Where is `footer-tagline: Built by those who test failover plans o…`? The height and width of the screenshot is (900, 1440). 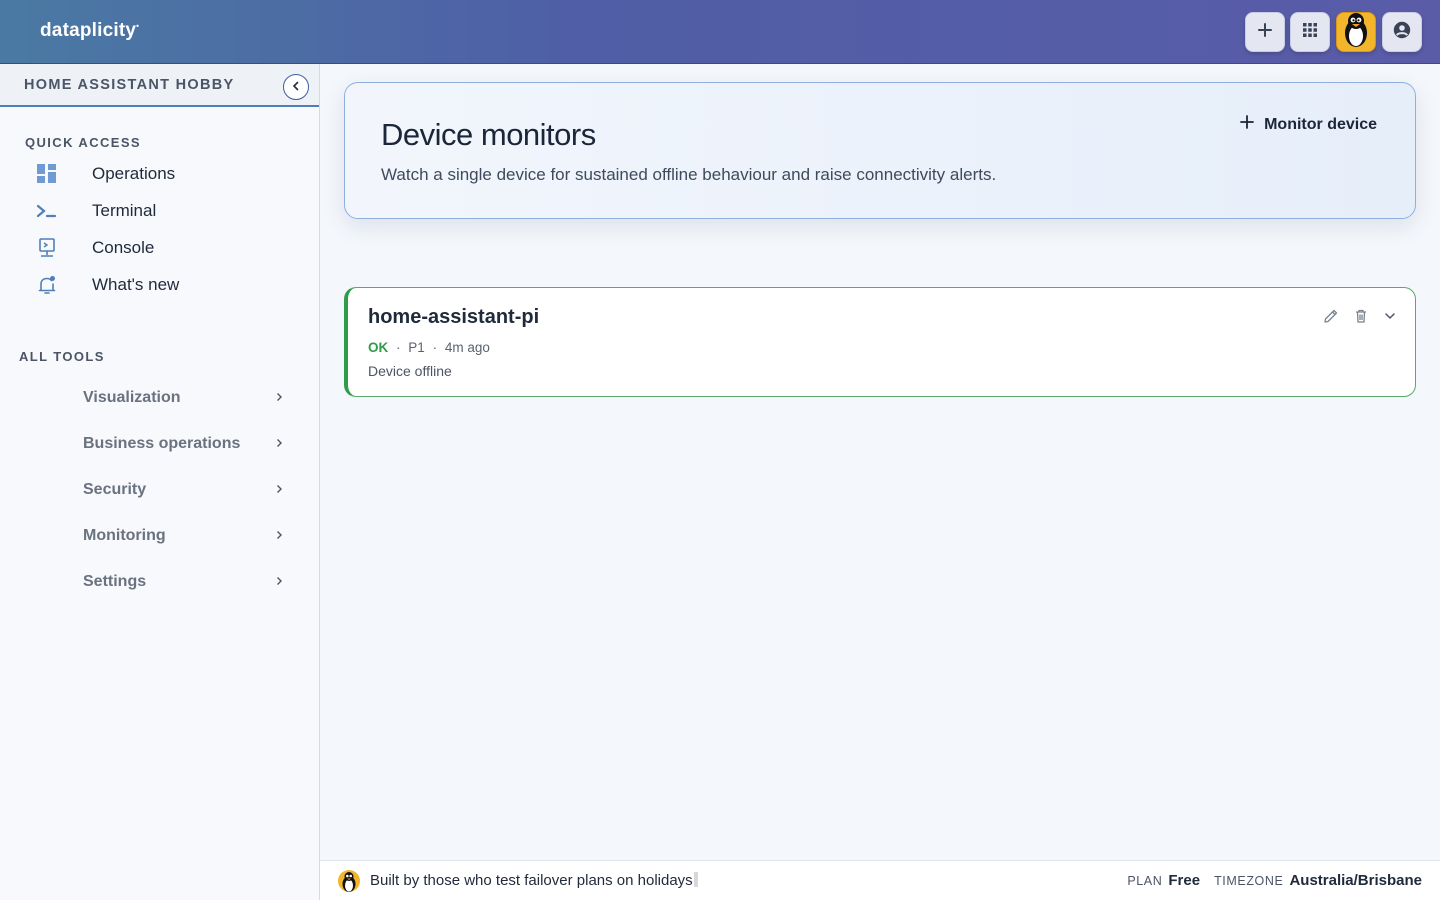 footer-tagline: Built by those who test failover plans o… is located at coordinates (534, 880).